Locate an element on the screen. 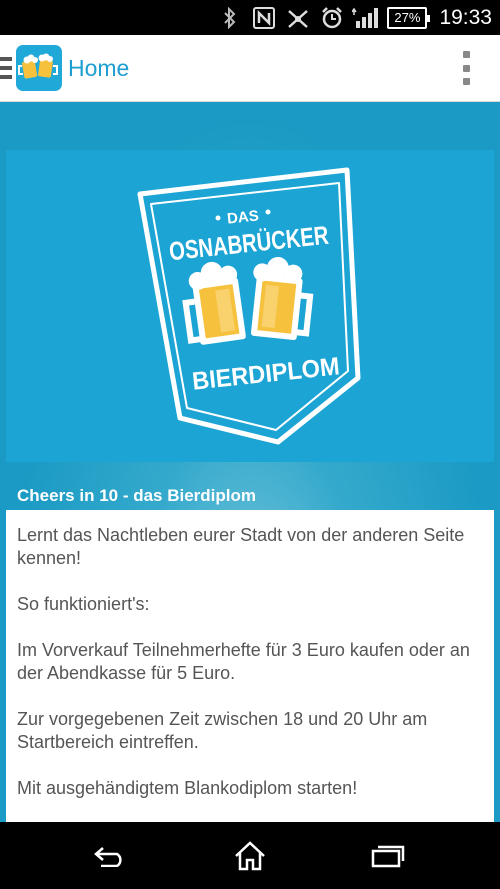  app-logo-icon is located at coordinates (39, 68).